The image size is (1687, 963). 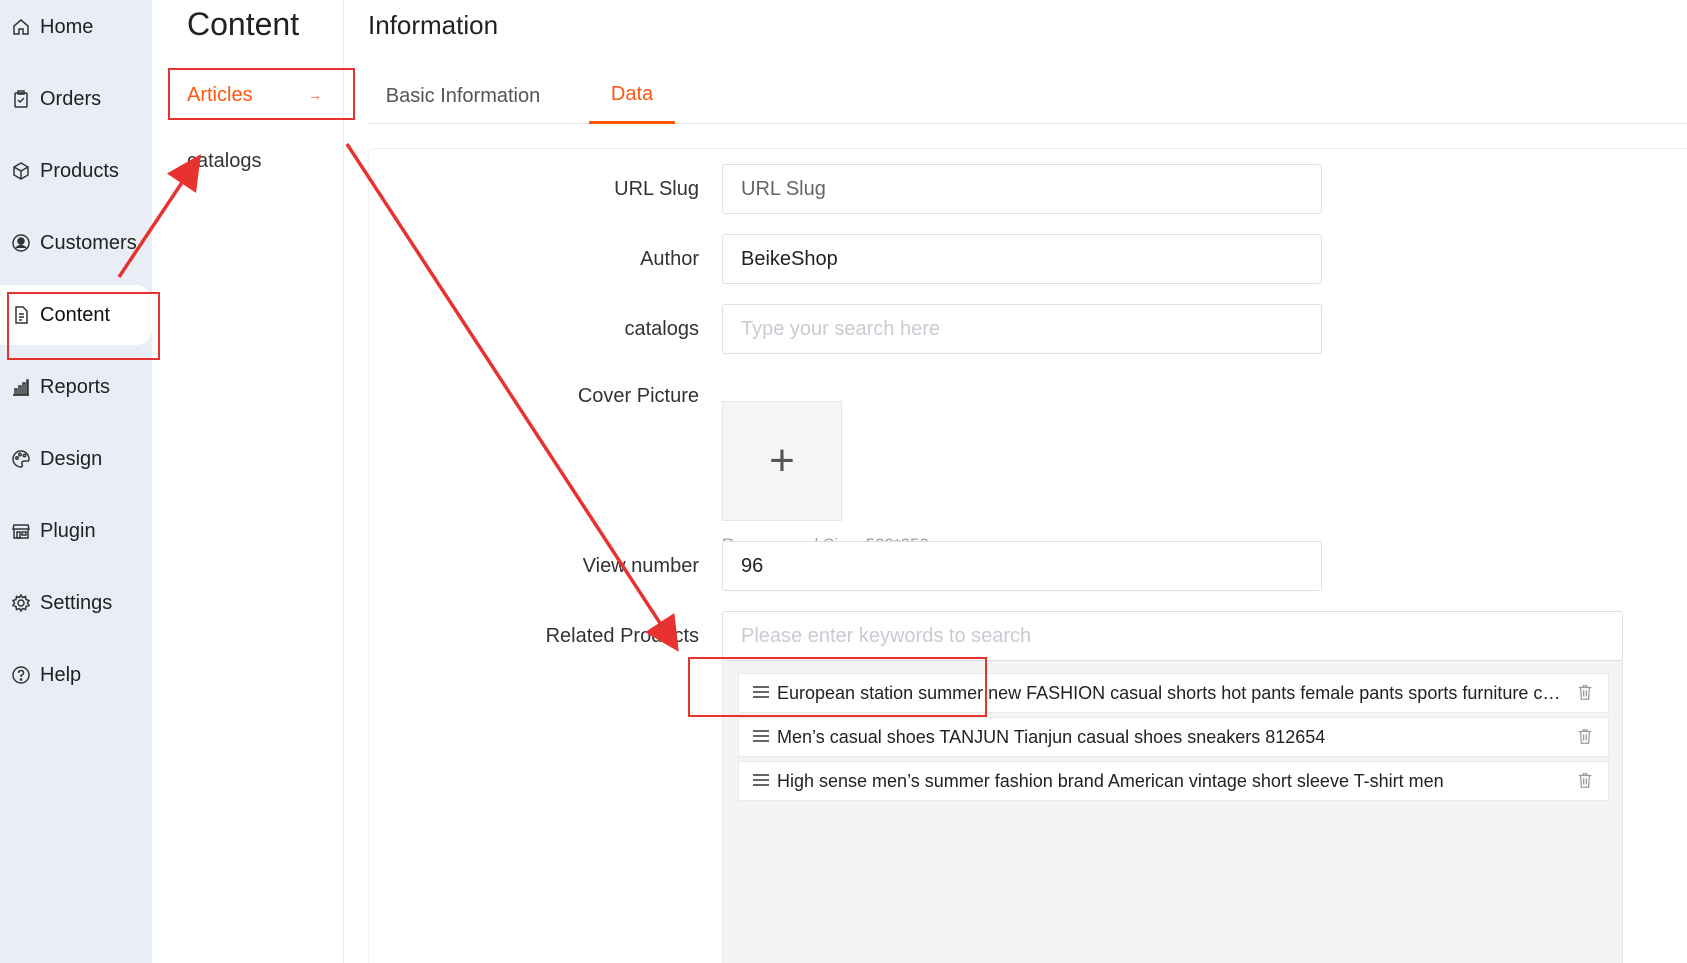 What do you see at coordinates (254, 95) in the screenshot?
I see `subnav-item-articles: Articles →` at bounding box center [254, 95].